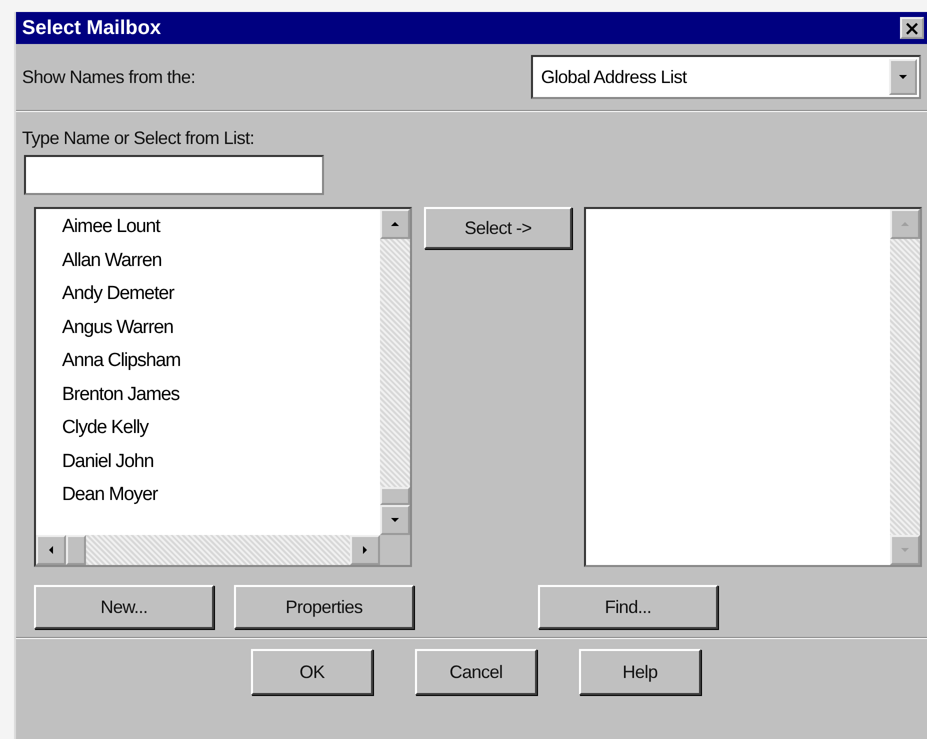 Image resolution: width=927 pixels, height=739 pixels. What do you see at coordinates (395, 550) in the screenshot?
I see `scrollbar-corner` at bounding box center [395, 550].